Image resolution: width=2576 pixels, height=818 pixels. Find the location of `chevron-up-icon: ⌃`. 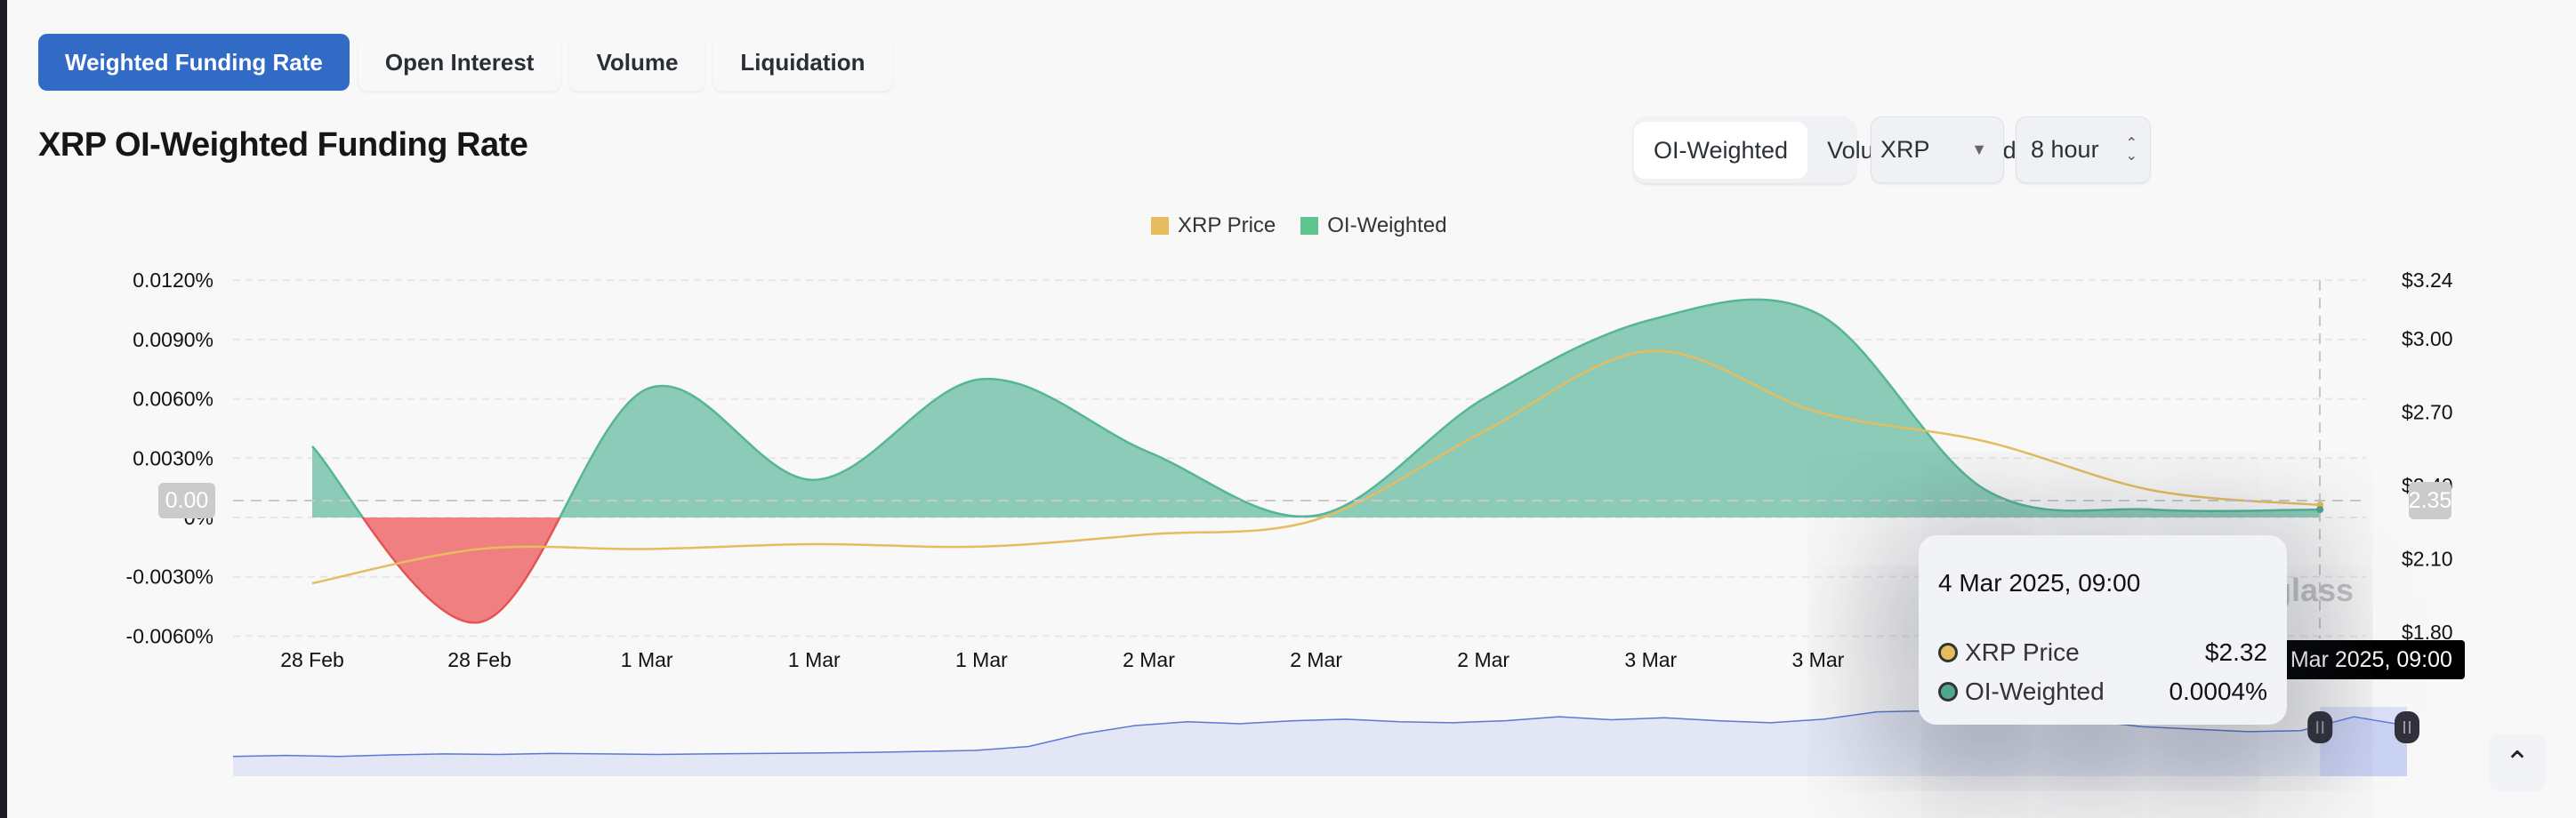

chevron-up-icon: ⌃ is located at coordinates (2517, 762).